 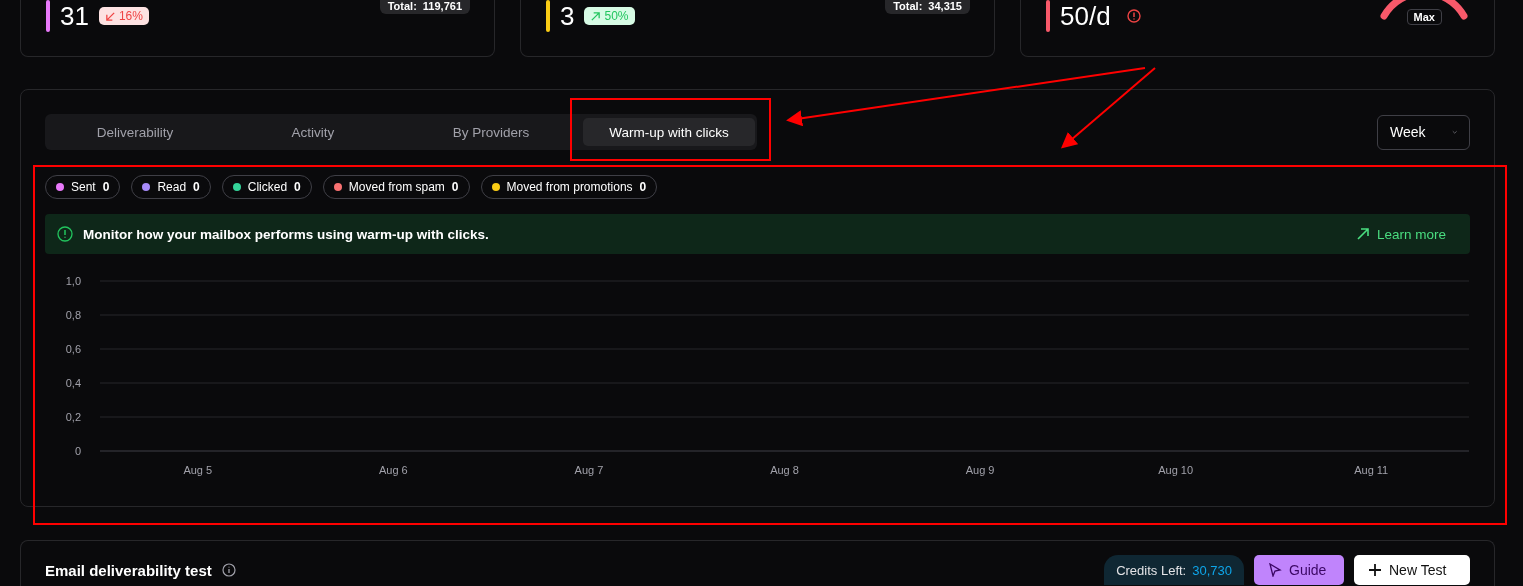 I want to click on notice-text: Monitor how your mailbox performs using warm-up with clicks., so click(x=286, y=234).